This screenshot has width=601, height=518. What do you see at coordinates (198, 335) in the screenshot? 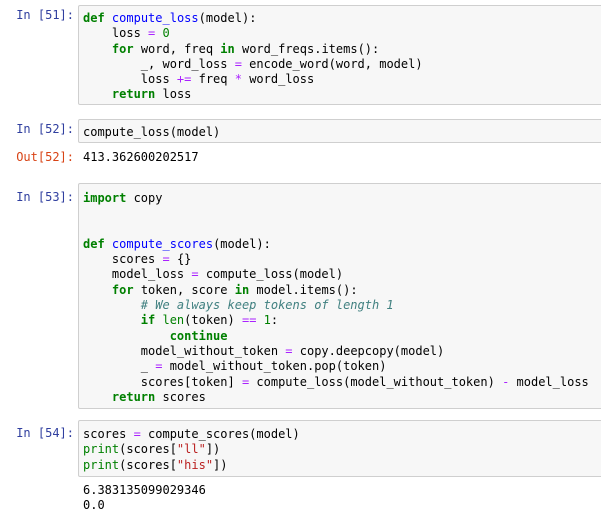
I see `keyword-token: continue` at bounding box center [198, 335].